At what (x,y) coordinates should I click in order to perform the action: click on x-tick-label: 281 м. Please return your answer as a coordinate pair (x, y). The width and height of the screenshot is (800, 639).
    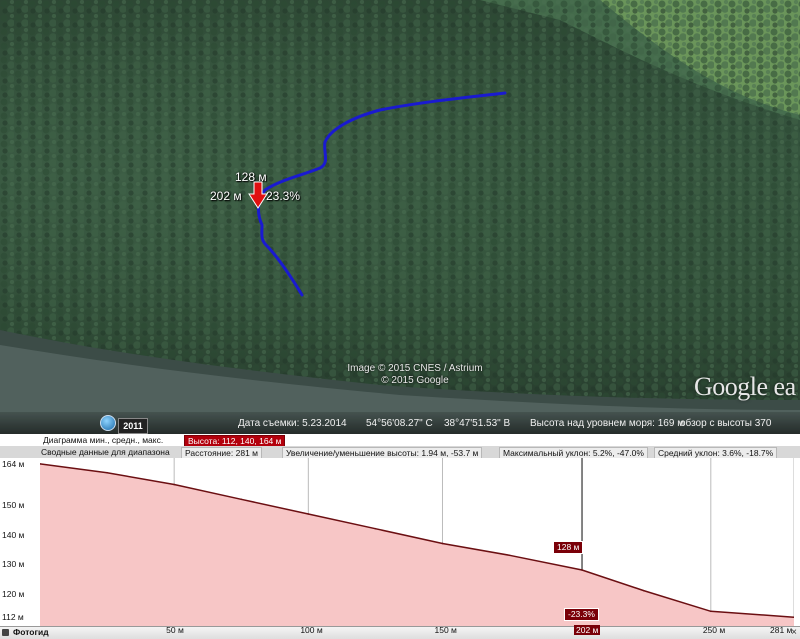
    Looking at the image, I should click on (781, 630).